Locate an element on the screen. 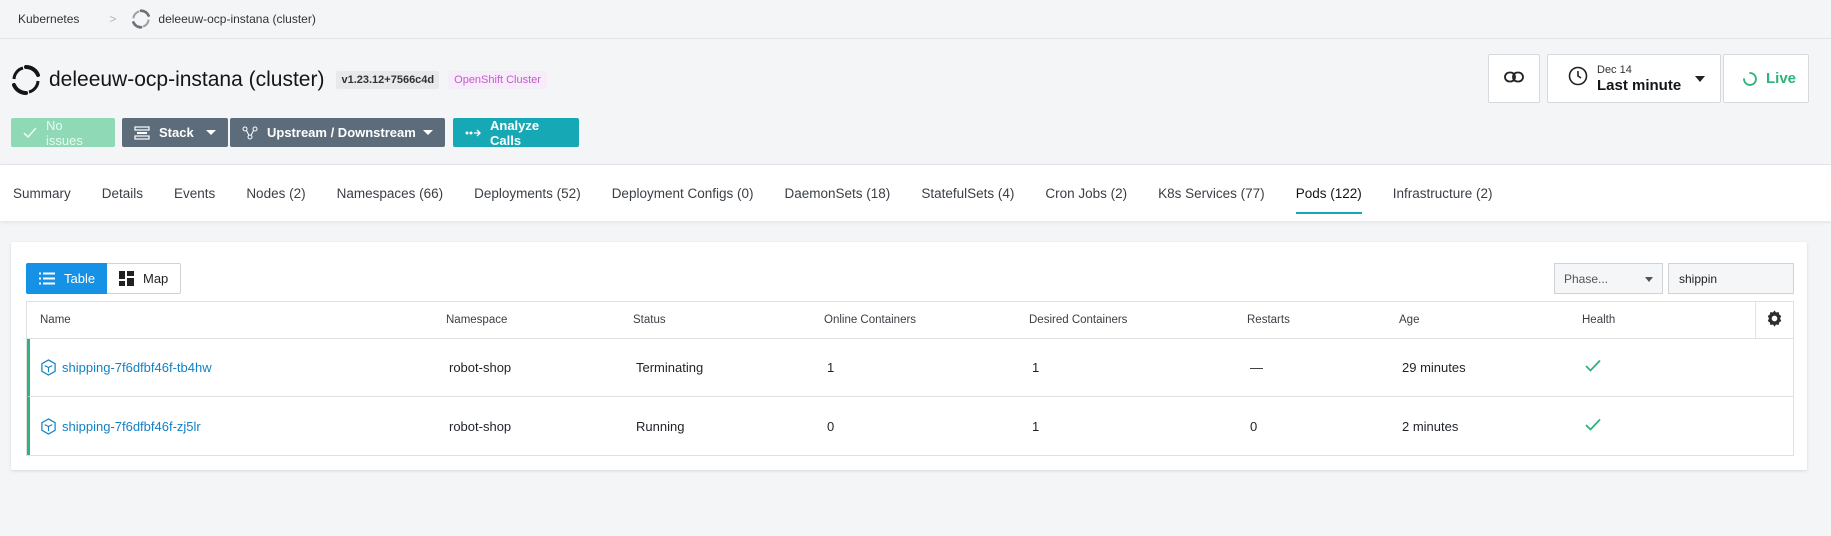  pod-name-cell: shipping-7f6dfbf46f-tb4hw is located at coordinates (239, 367).